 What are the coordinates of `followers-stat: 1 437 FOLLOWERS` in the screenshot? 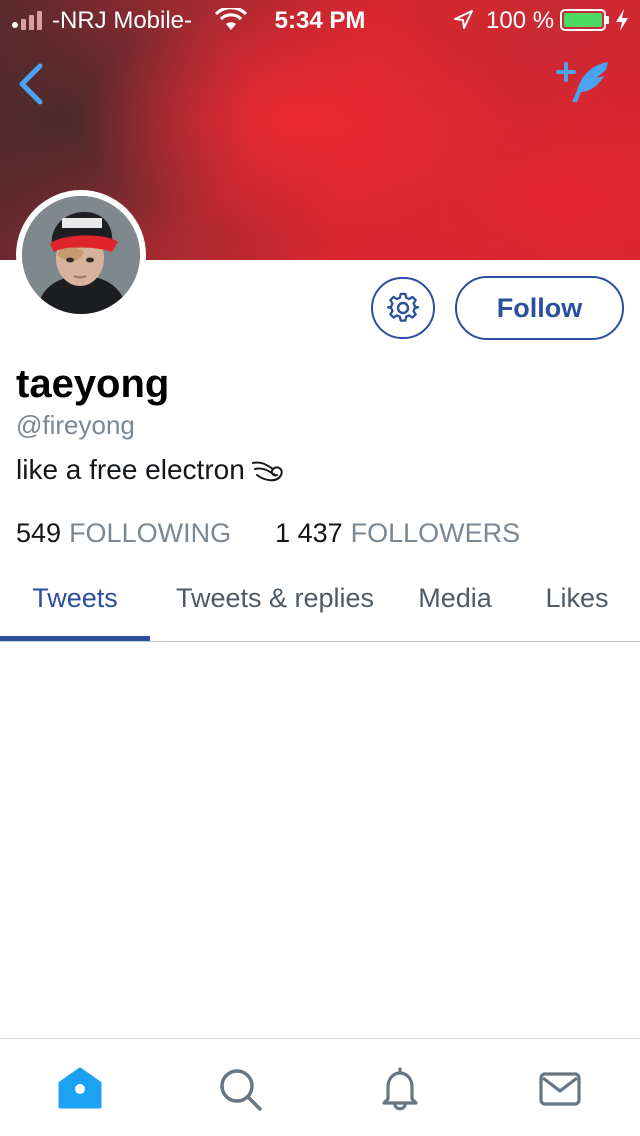 It's located at (397, 533).